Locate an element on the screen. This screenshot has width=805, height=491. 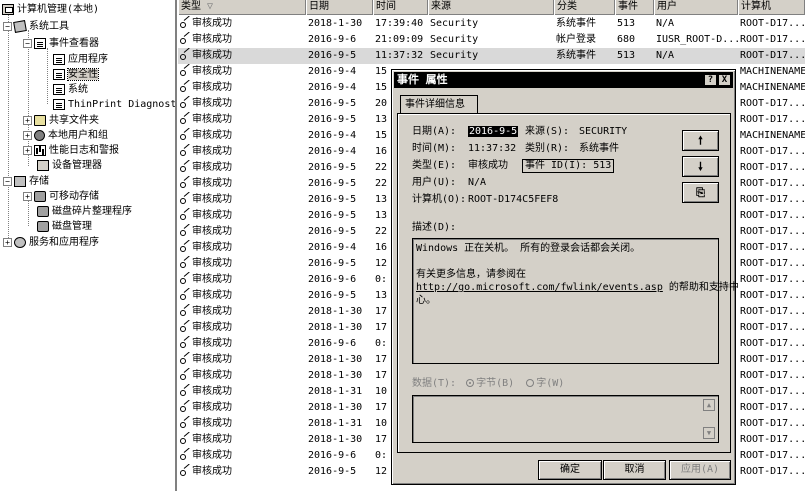
column-header-time: 时间 is located at coordinates (400, 7).